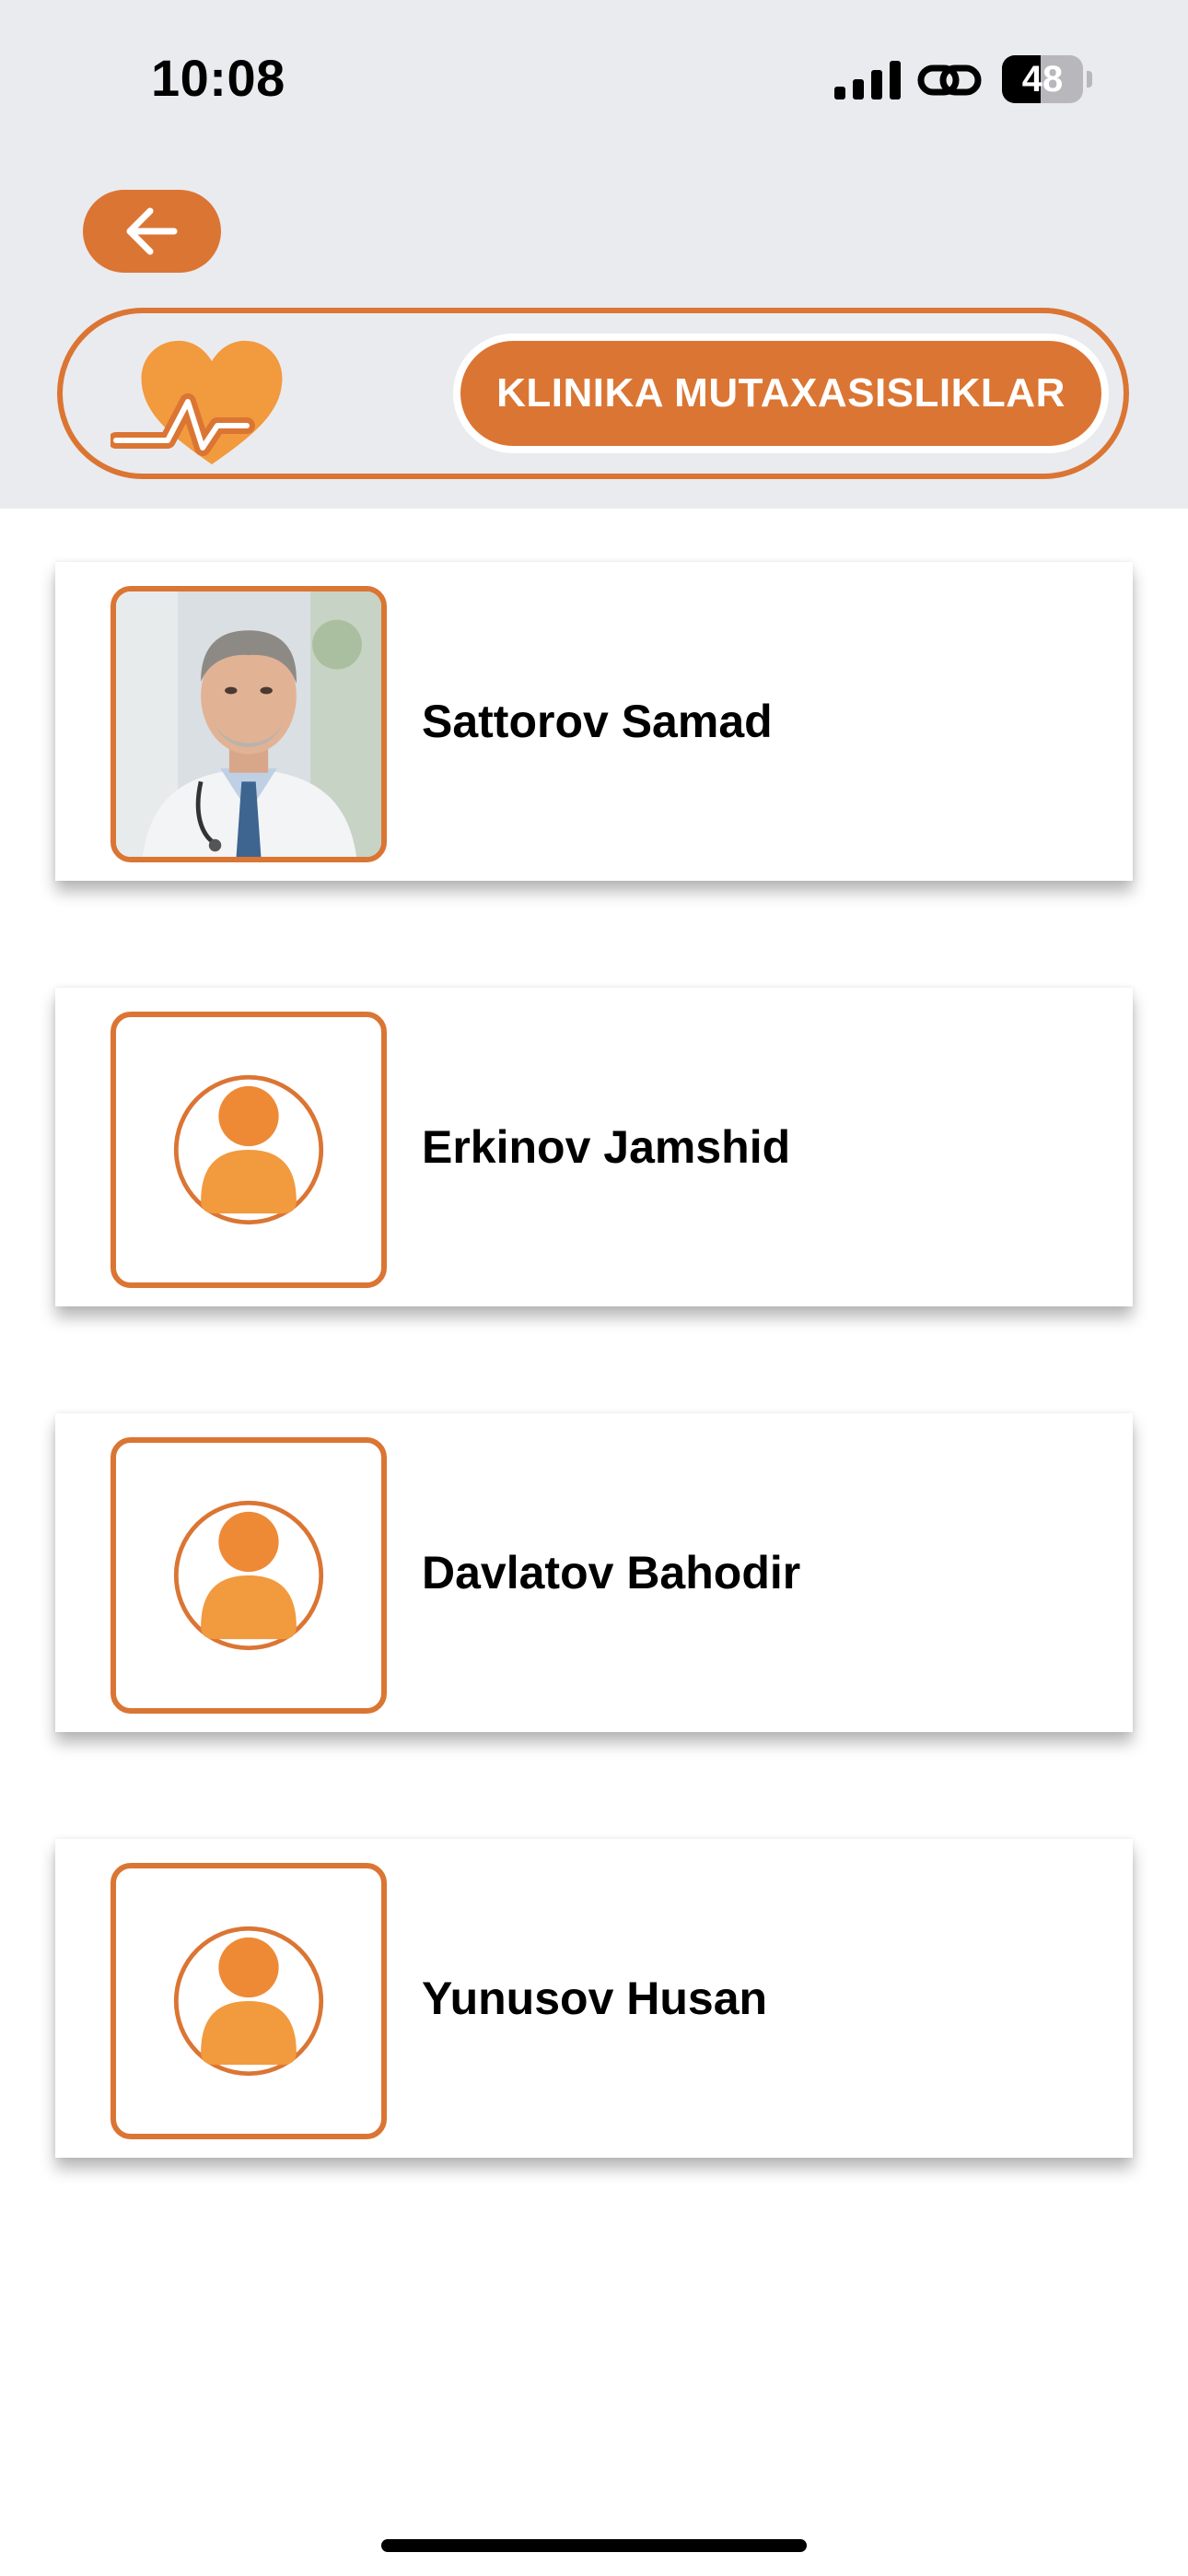  I want to click on doctor-card: Yunusov Husan, so click(594, 1999).